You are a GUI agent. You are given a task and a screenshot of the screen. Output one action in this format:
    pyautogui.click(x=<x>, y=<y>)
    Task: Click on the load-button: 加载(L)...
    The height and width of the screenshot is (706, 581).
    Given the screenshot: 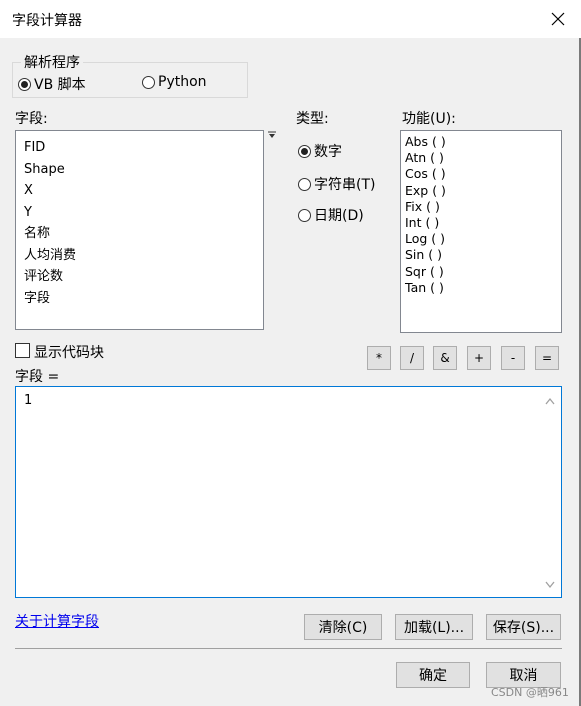 What is the action you would take?
    pyautogui.click(x=434, y=627)
    